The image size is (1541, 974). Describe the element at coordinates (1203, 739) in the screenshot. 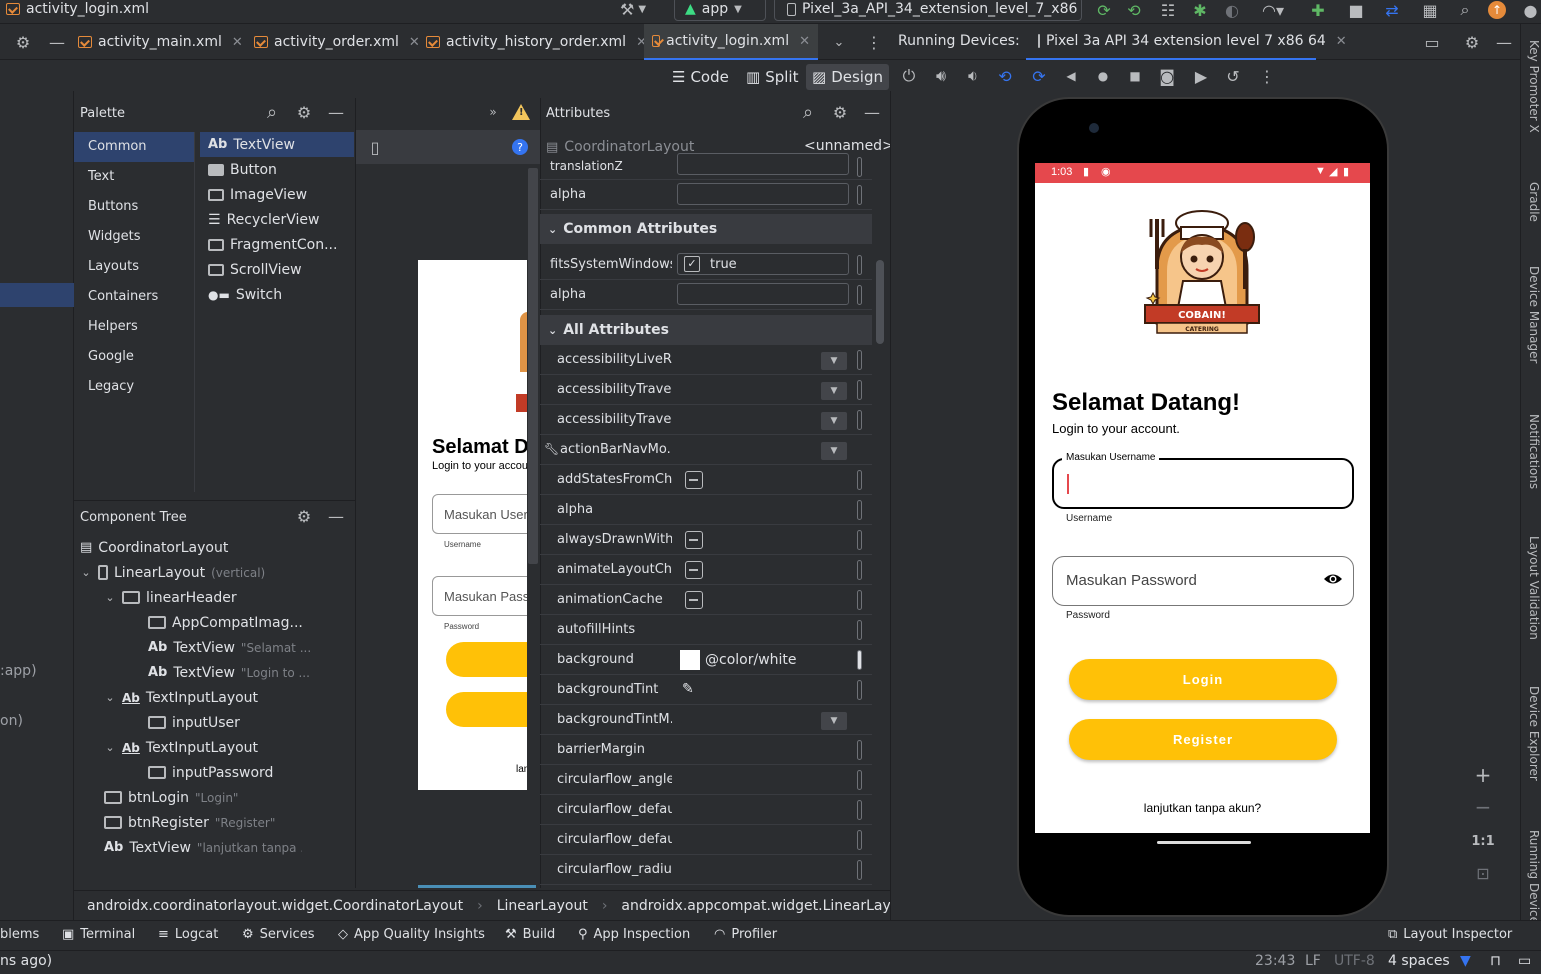

I see `register-button: Register` at that location.